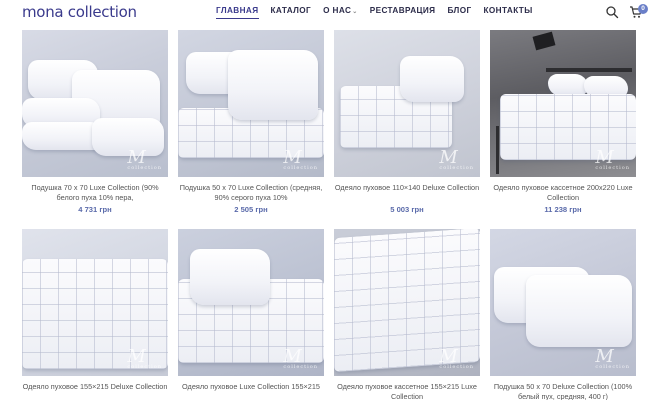  What do you see at coordinates (251, 209) in the screenshot?
I see `product-price: 2 505 грн` at bounding box center [251, 209].